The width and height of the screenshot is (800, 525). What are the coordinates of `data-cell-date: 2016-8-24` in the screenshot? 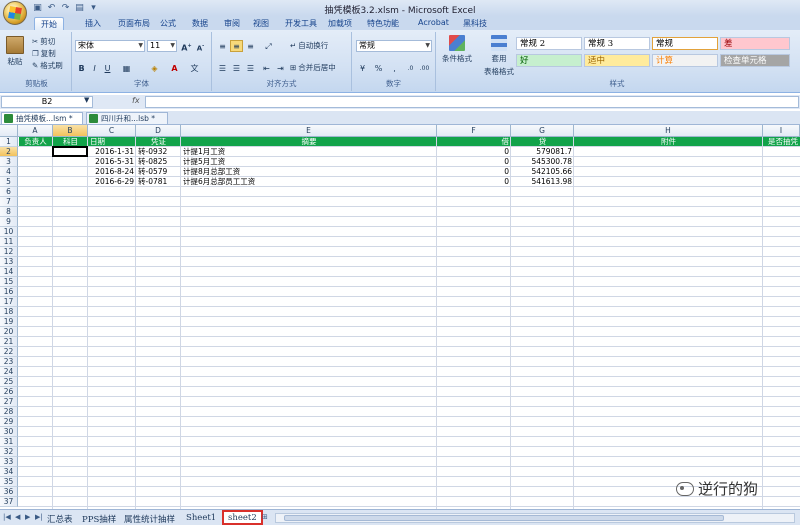 It's located at (112, 172).